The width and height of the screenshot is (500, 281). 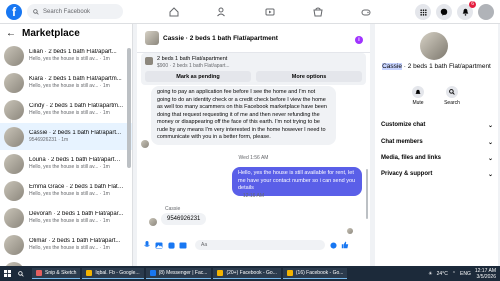 I want to click on clock: 12:17 AM 3/5/2026, so click(x=485, y=274).